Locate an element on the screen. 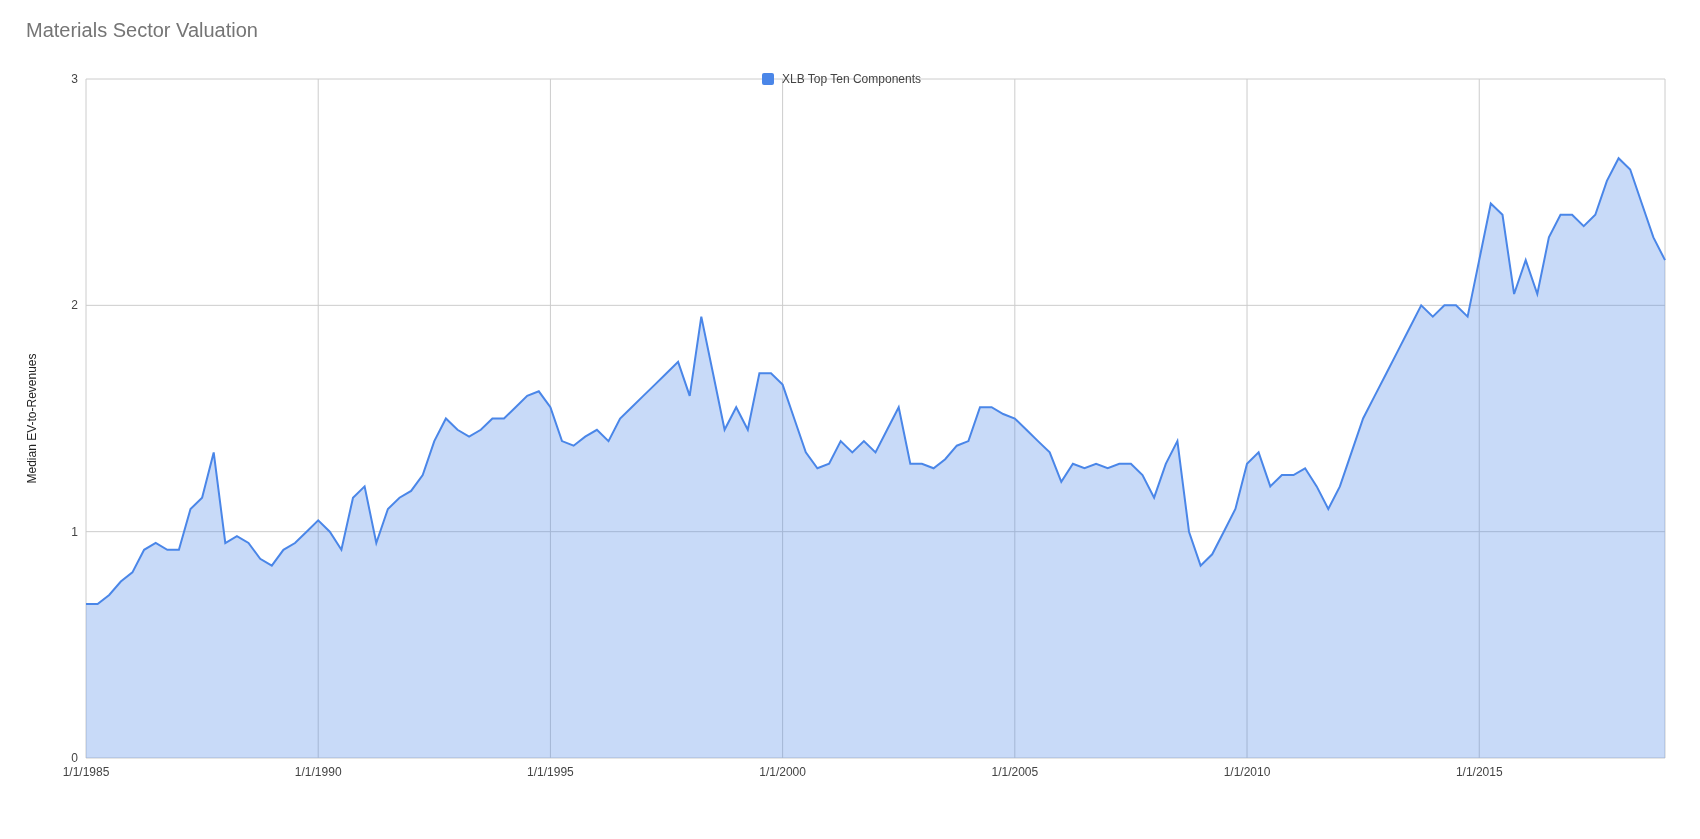 The width and height of the screenshot is (1700, 839). y-tick-label: 3 is located at coordinates (74, 79).